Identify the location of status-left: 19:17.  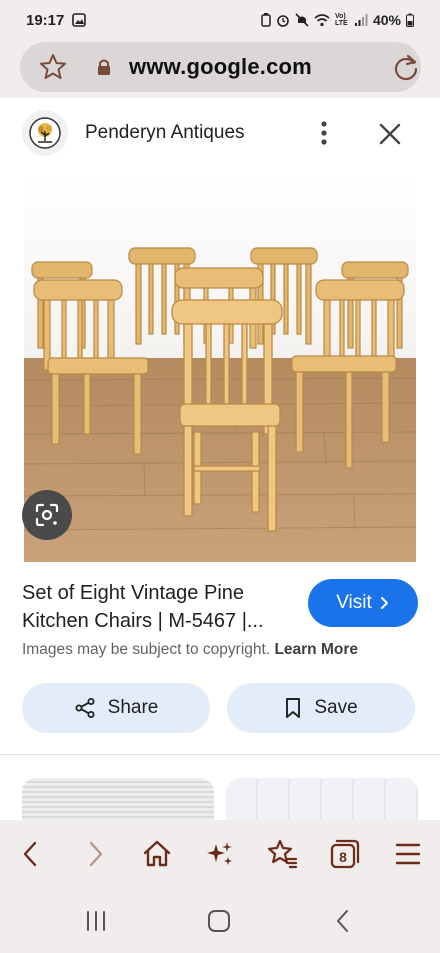
(56, 20).